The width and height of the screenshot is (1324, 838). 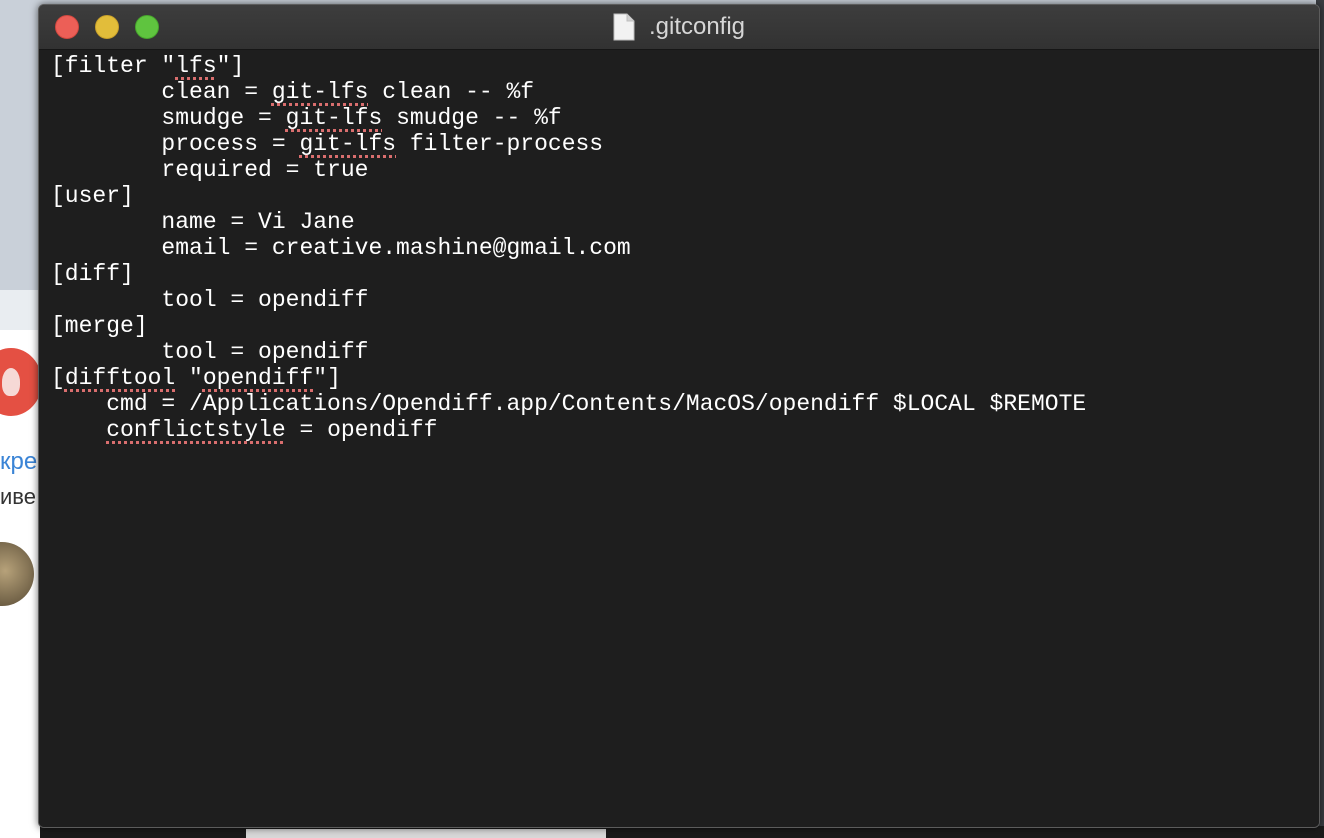 What do you see at coordinates (20, 310) in the screenshot?
I see `background-app-toolbar` at bounding box center [20, 310].